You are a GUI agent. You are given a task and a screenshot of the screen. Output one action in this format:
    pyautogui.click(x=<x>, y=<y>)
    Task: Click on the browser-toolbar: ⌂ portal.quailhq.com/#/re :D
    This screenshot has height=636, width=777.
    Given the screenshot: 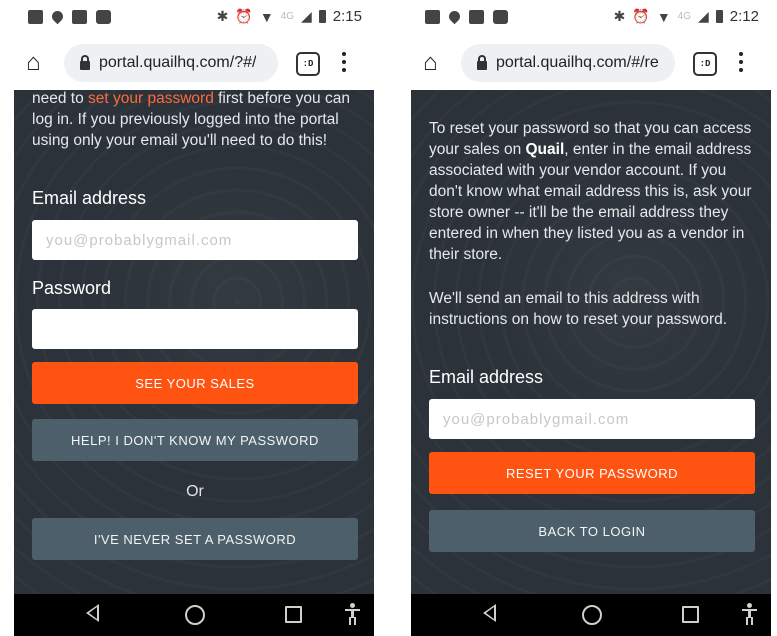 What is the action you would take?
    pyautogui.click(x=591, y=63)
    